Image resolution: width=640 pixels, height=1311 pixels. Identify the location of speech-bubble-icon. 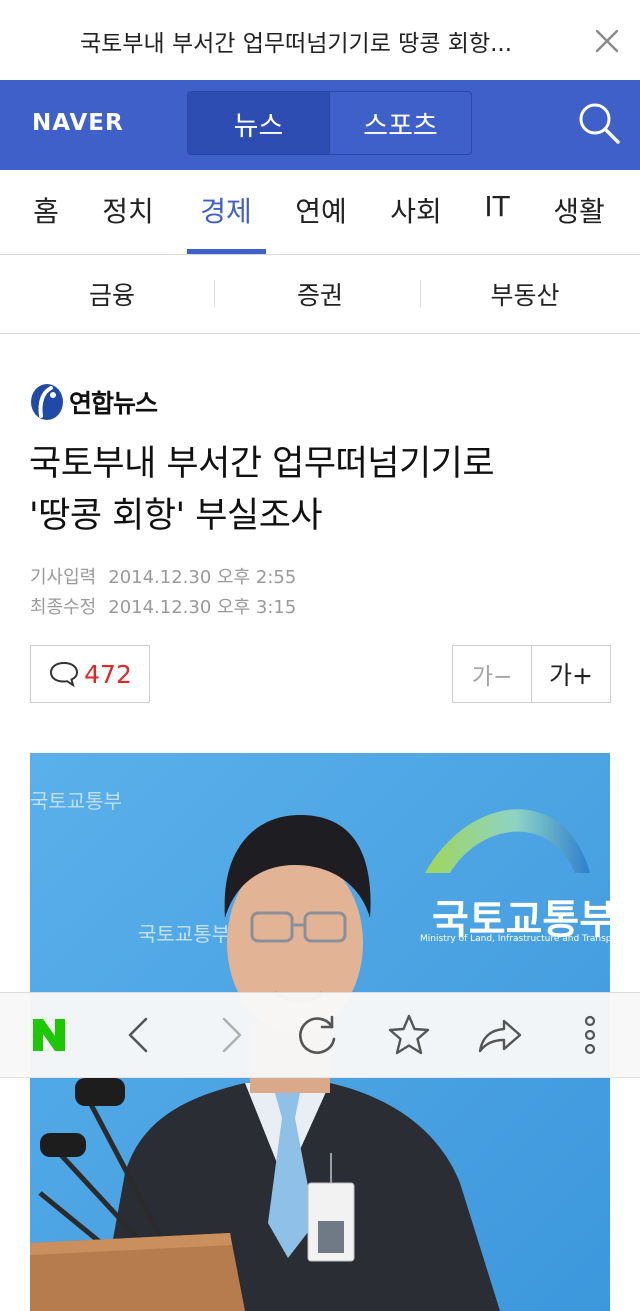
(64, 674).